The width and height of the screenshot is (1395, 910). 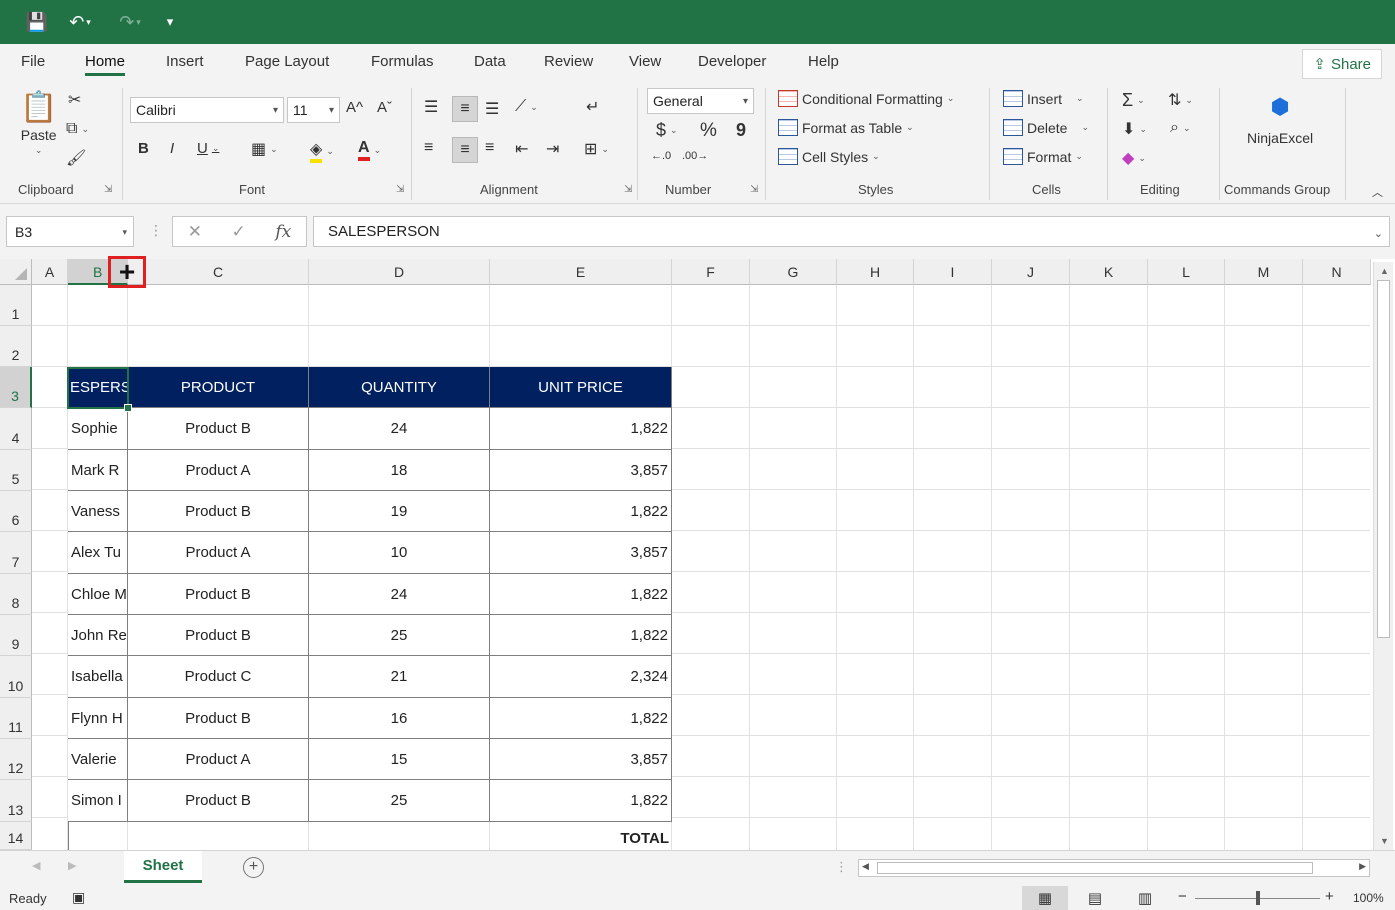 What do you see at coordinates (841, 867) in the screenshot?
I see `tab-split-grip-icon: ⋮` at bounding box center [841, 867].